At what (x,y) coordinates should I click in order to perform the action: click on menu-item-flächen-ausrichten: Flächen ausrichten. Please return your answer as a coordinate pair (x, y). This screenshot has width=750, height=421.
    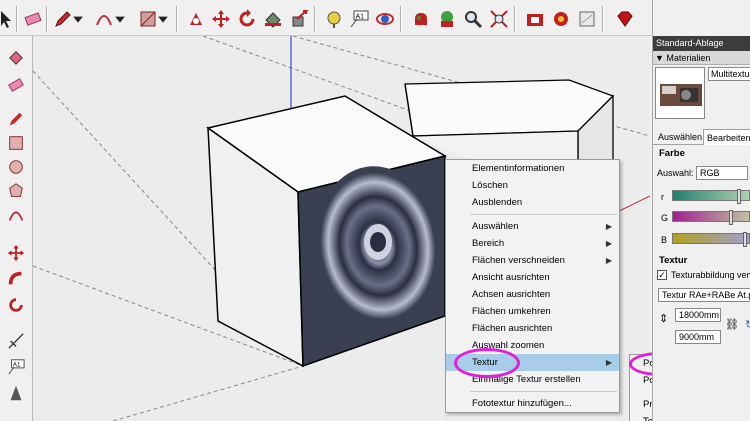
    Looking at the image, I should click on (532, 328).